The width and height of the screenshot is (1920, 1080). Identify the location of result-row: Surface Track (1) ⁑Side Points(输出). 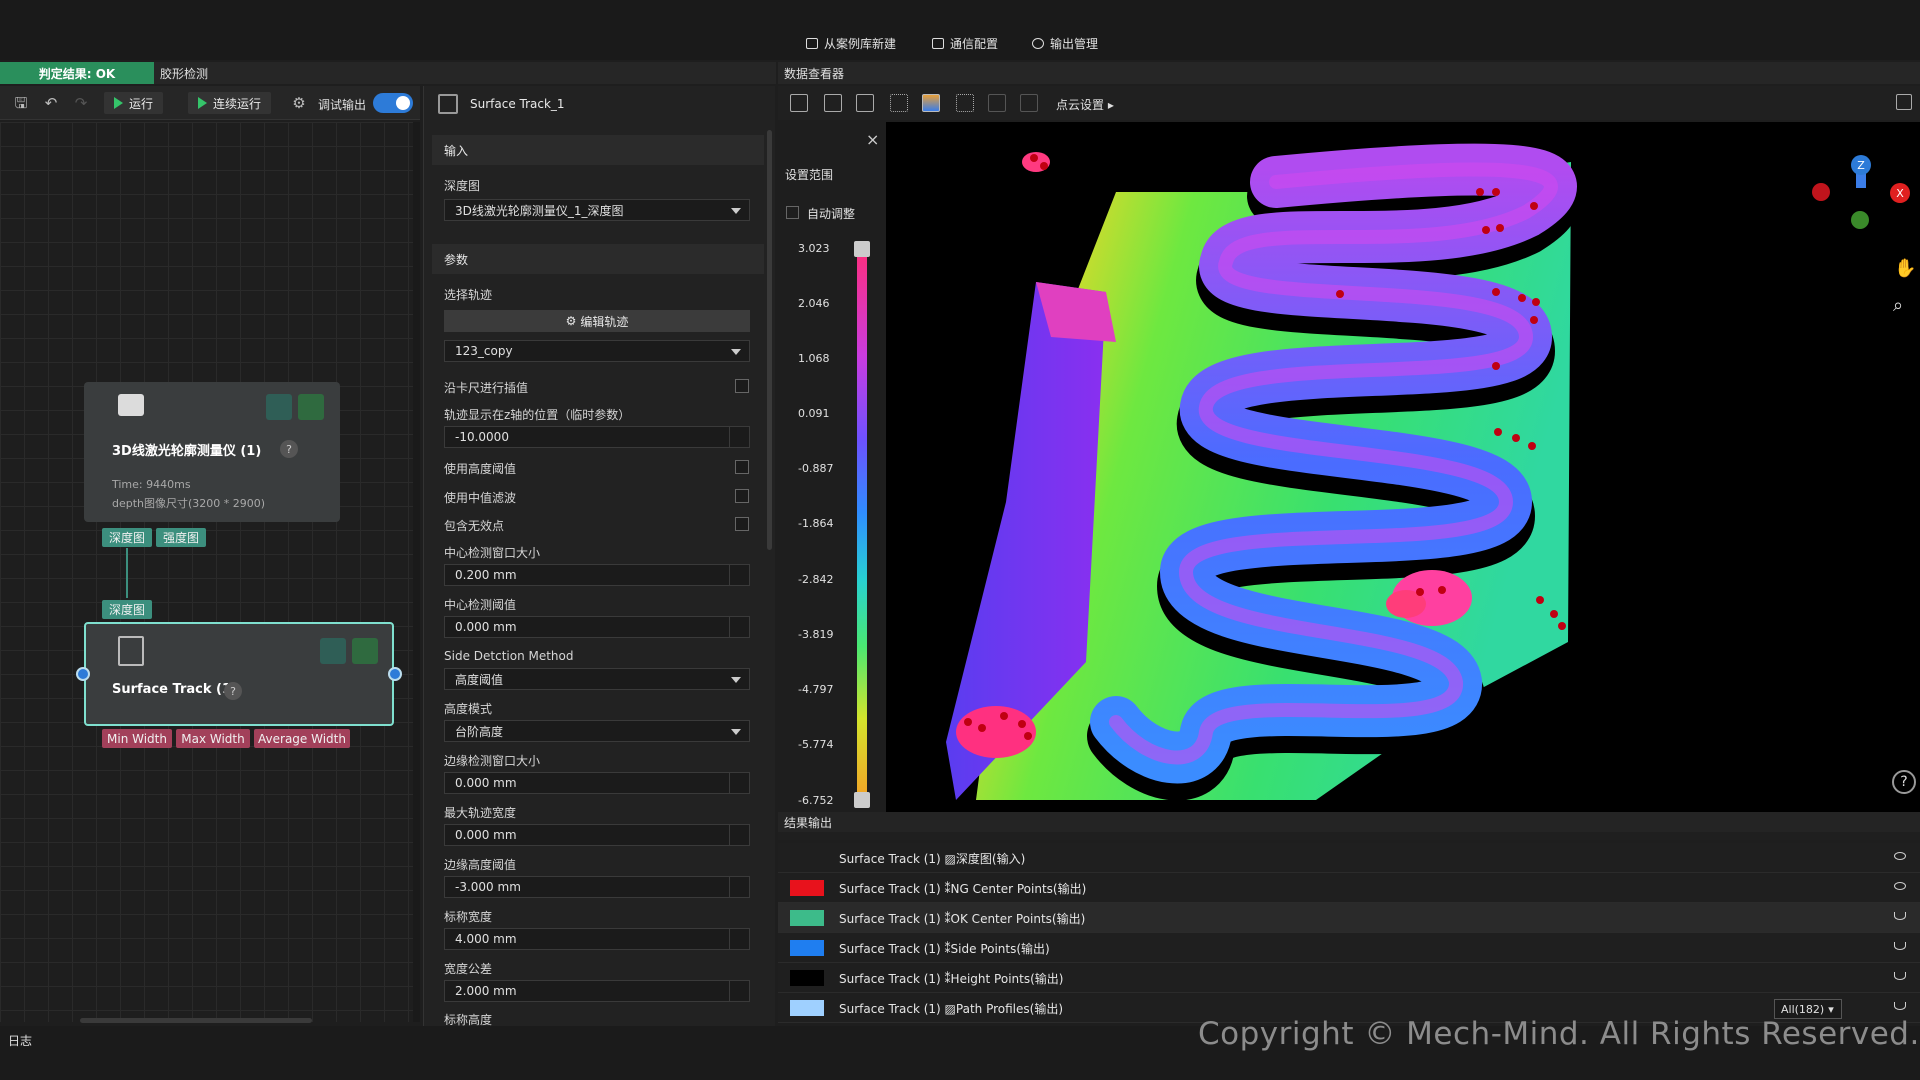
(1349, 948).